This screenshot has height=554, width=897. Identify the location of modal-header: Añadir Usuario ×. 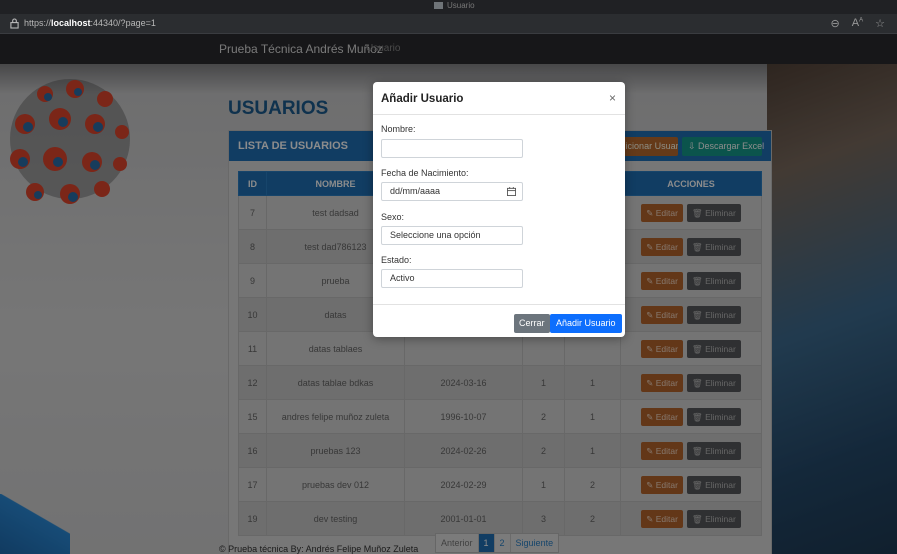
(499, 98).